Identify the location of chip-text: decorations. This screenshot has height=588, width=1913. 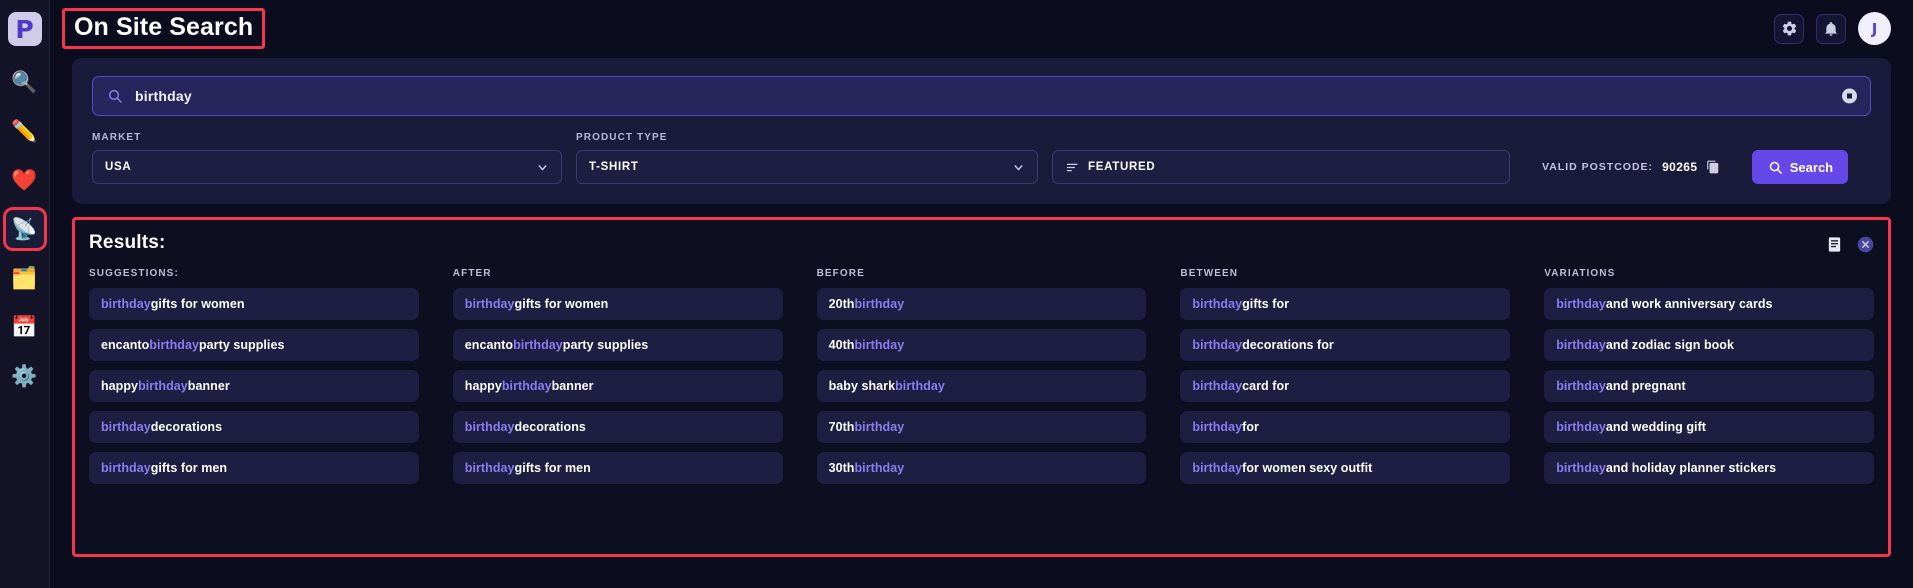
(550, 427).